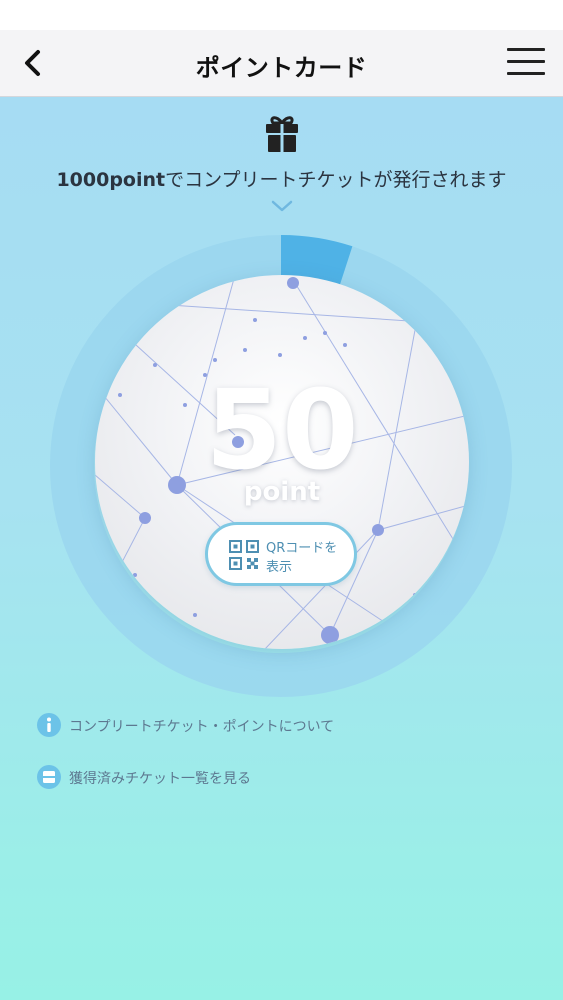 The image size is (563, 1000). What do you see at coordinates (282, 430) in the screenshot?
I see `point-value: 50` at bounding box center [282, 430].